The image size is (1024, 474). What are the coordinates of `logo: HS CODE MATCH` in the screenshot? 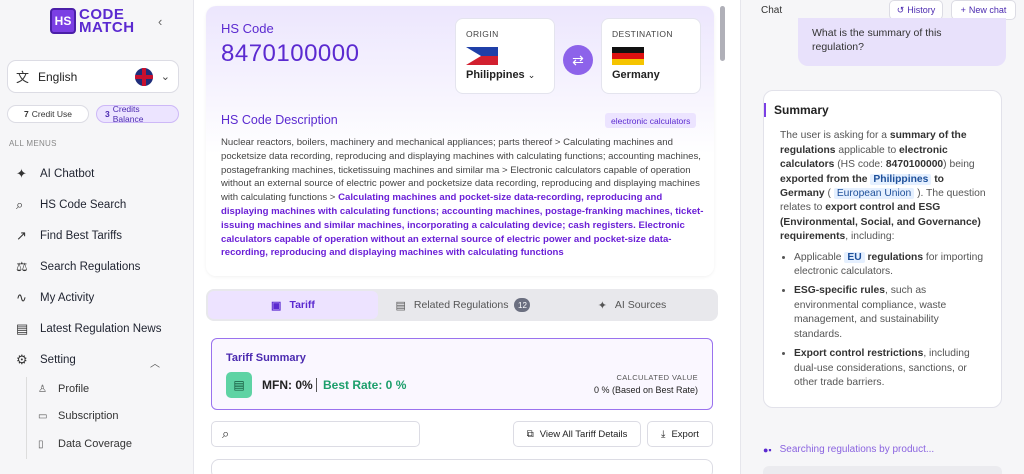 It's located at (92, 21).